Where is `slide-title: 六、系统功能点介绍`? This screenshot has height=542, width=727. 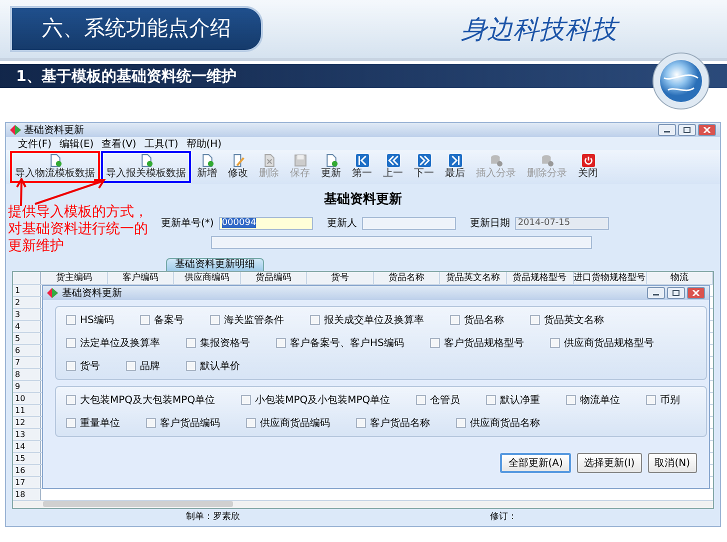 slide-title: 六、系统功能点介绍 is located at coordinates (136, 29).